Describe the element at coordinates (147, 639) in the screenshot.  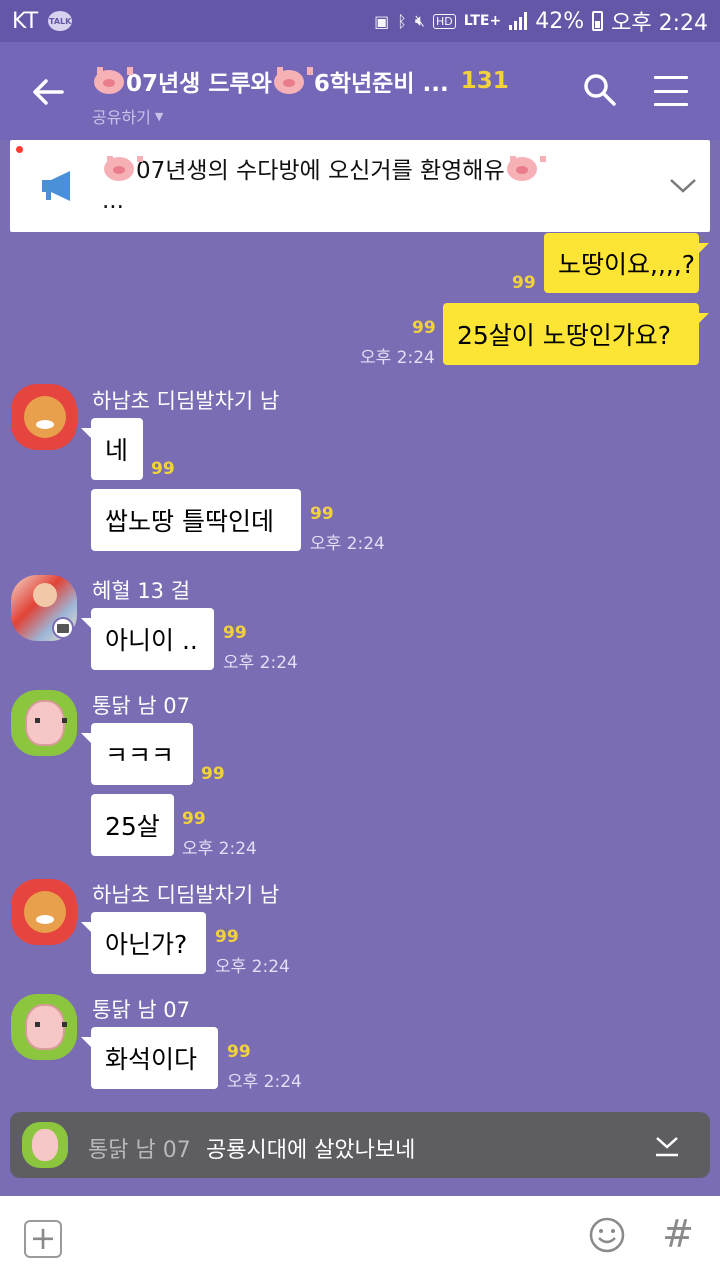
I see `message-bubble: 아니이 ..` at that location.